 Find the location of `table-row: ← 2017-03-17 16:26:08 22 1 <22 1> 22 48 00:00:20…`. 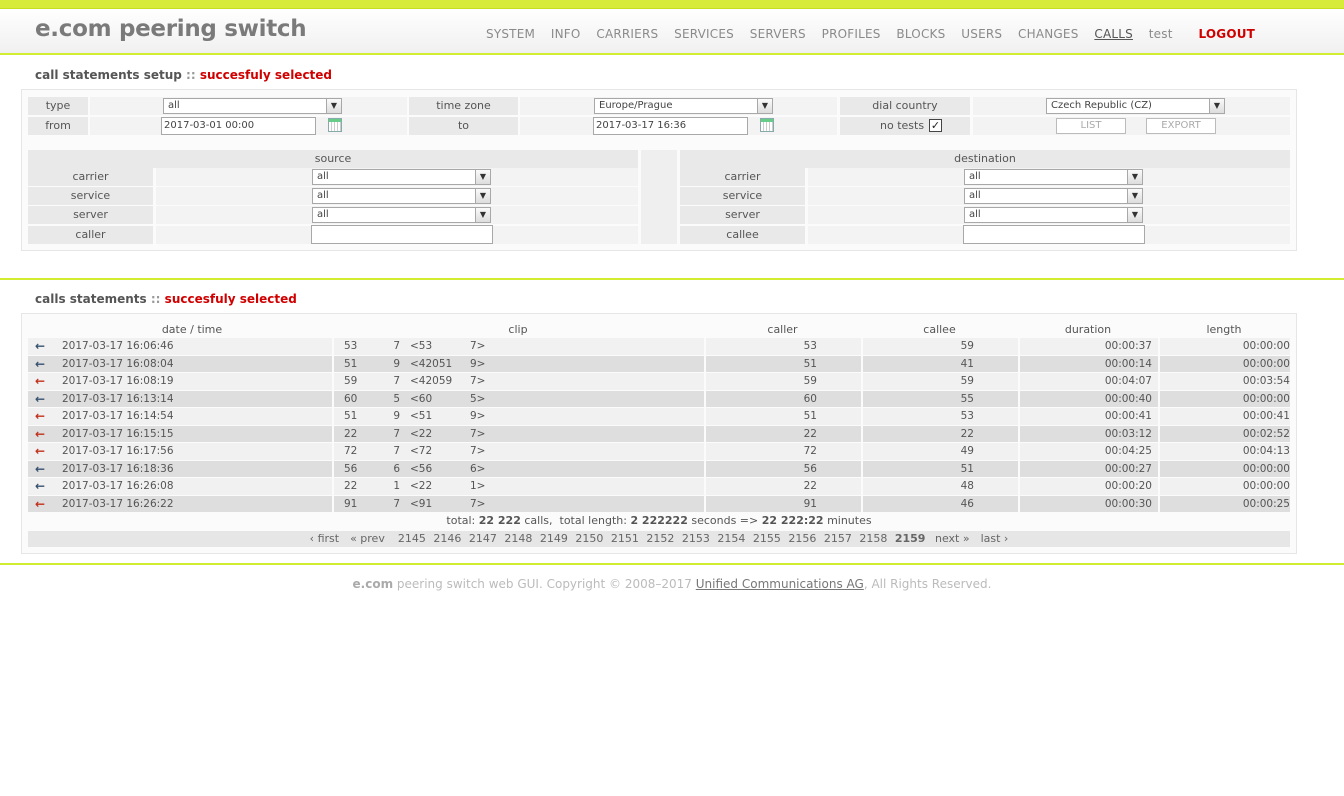

table-row: ← 2017-03-17 16:26:08 22 1 <22 1> 22 48 00:00:20… is located at coordinates (659, 486).